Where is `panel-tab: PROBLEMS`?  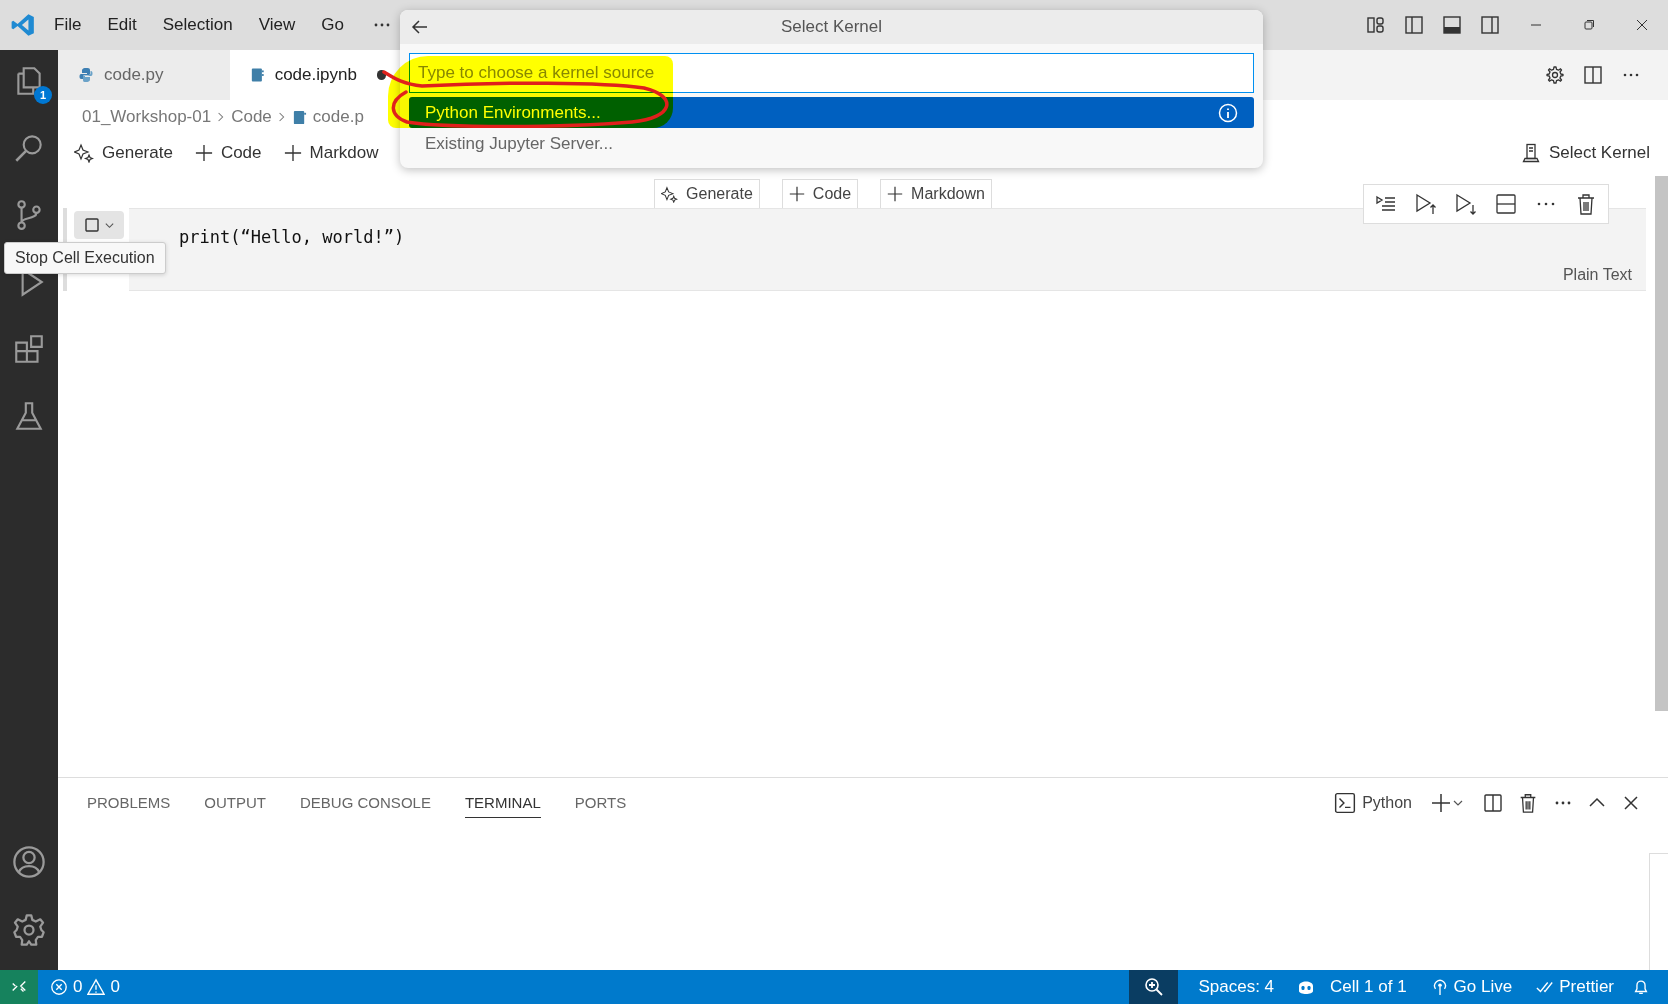
panel-tab: PROBLEMS is located at coordinates (129, 803).